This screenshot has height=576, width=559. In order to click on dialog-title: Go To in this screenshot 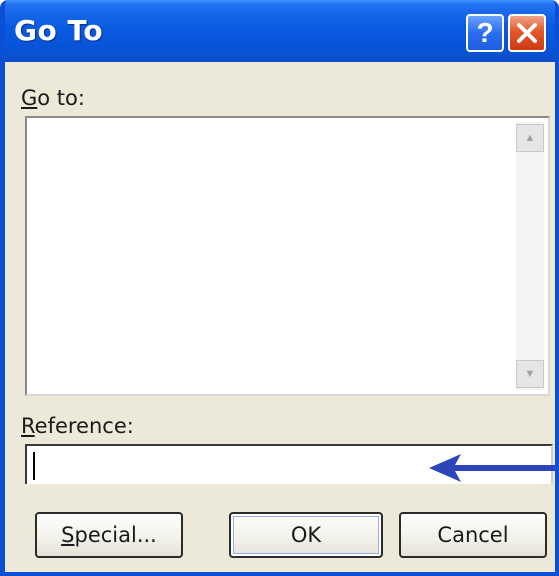, I will do `click(59, 30)`.